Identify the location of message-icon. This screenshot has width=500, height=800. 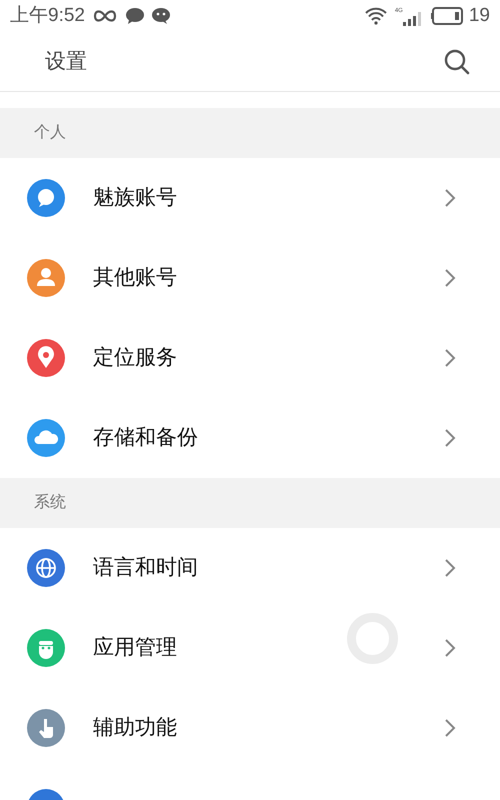
(160, 16).